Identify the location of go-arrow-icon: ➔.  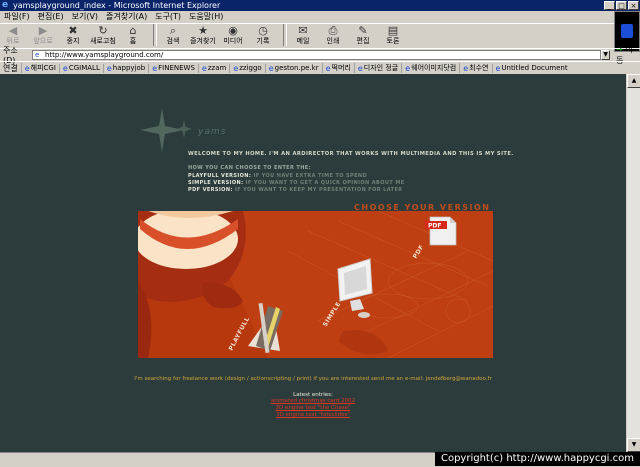
(619, 49).